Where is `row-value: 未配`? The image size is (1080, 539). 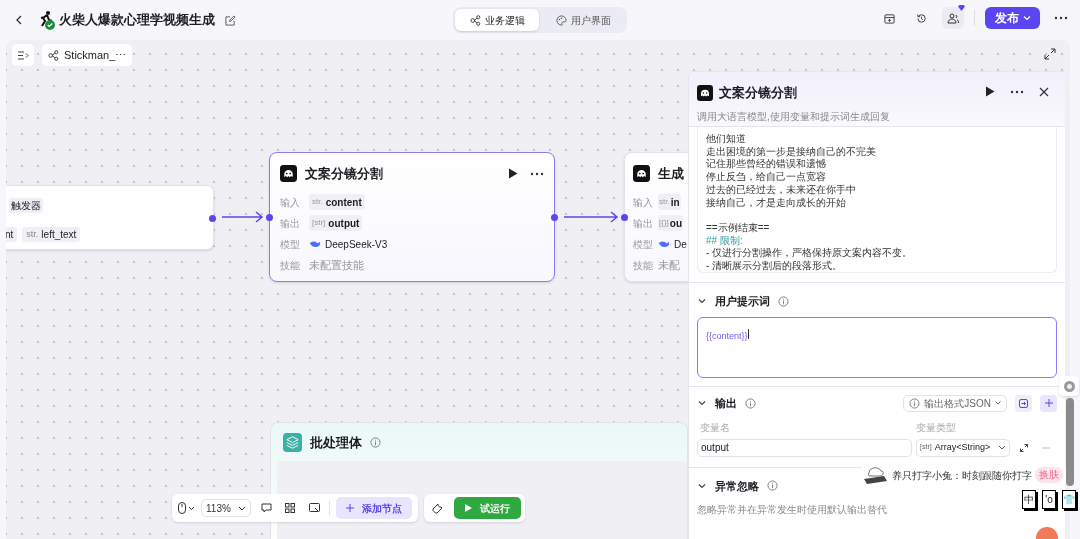
row-value: 未配 is located at coordinates (669, 265).